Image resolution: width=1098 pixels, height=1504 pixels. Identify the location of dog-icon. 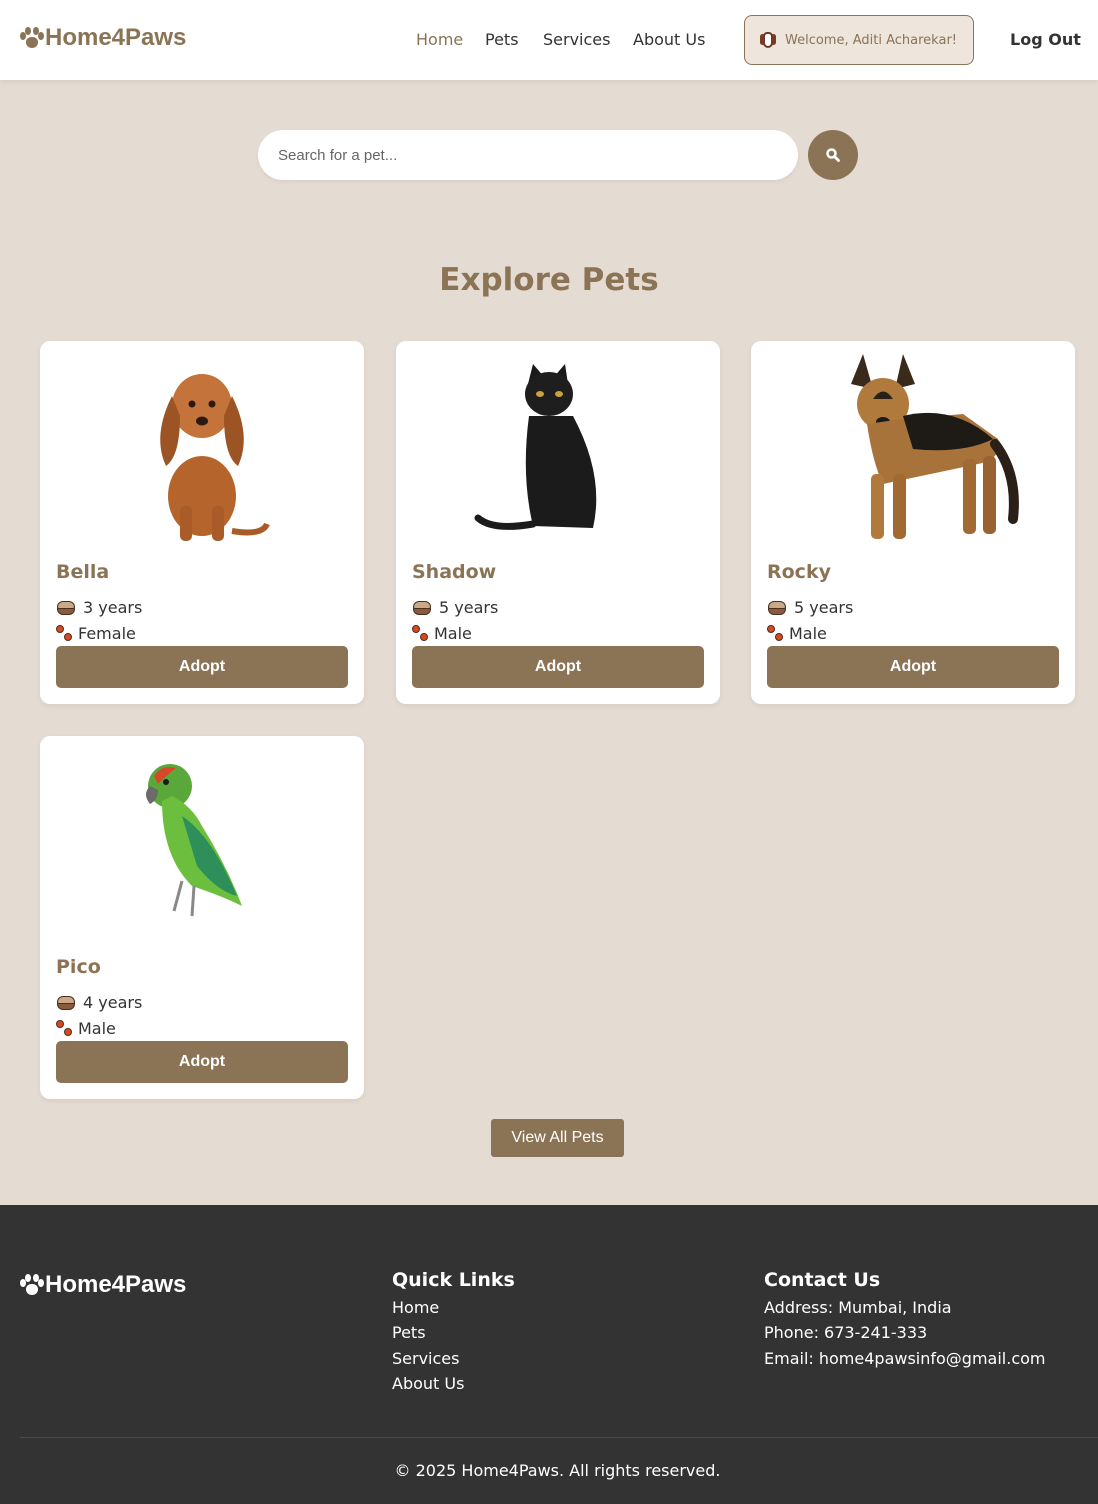
(768, 40).